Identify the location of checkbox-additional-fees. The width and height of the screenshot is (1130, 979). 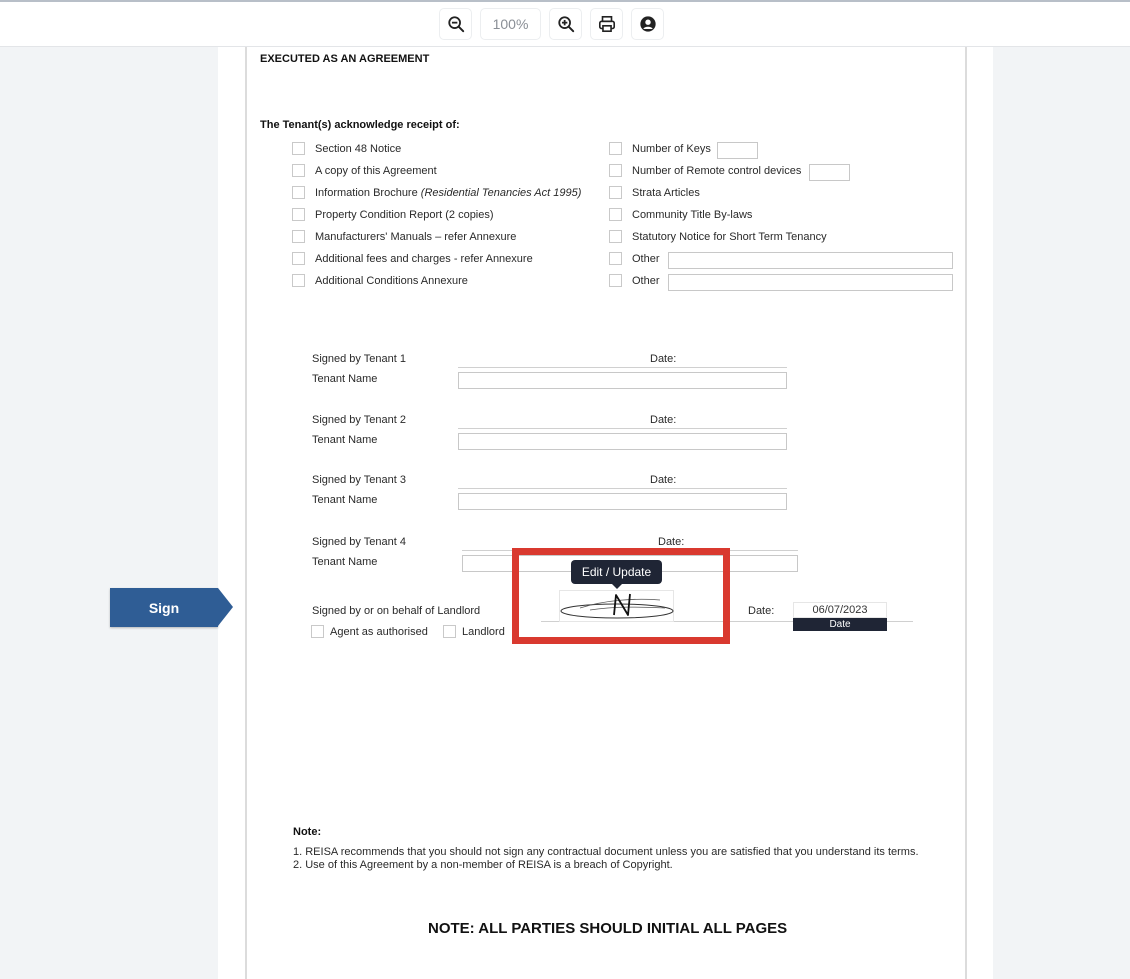
(298, 258).